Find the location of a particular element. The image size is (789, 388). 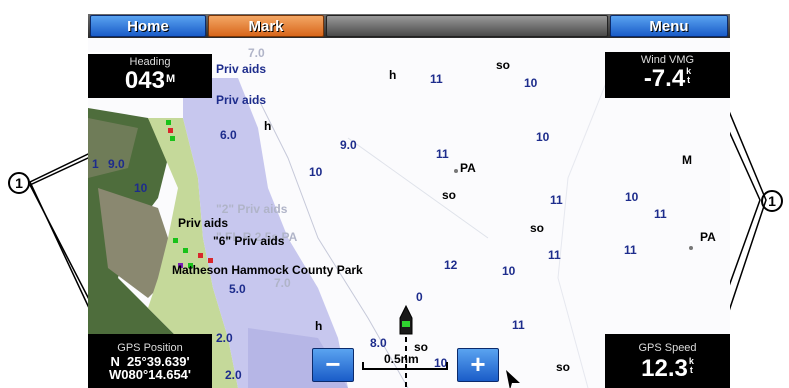

gps-speed-field: GPS Speed 12.3k t is located at coordinates (667, 361).